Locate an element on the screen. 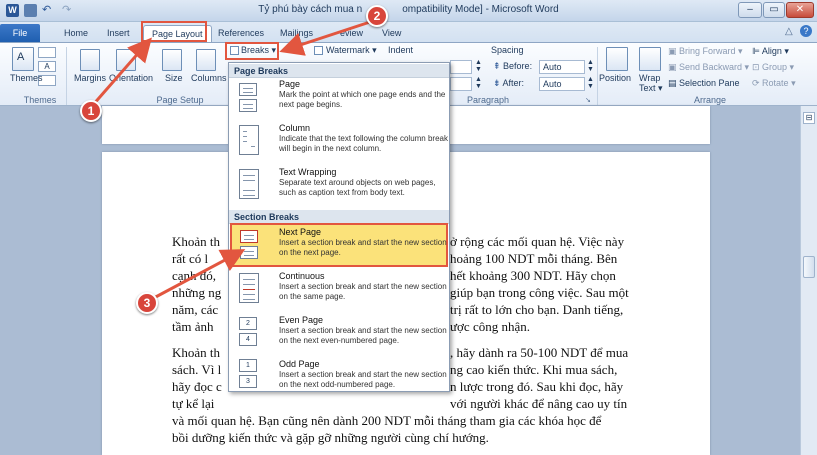 The image size is (817, 455). callout-badge-3: 3 is located at coordinates (147, 303).